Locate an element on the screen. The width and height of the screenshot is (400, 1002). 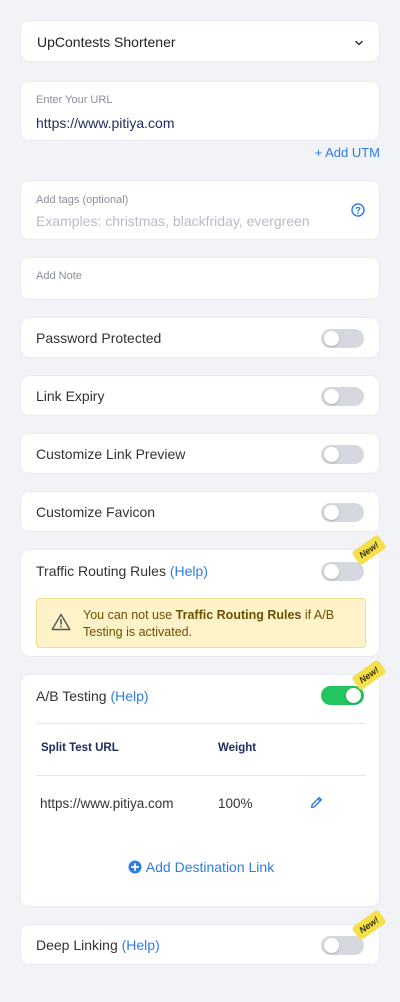
shortener-select-value: UpContests Shortener is located at coordinates (106, 42).